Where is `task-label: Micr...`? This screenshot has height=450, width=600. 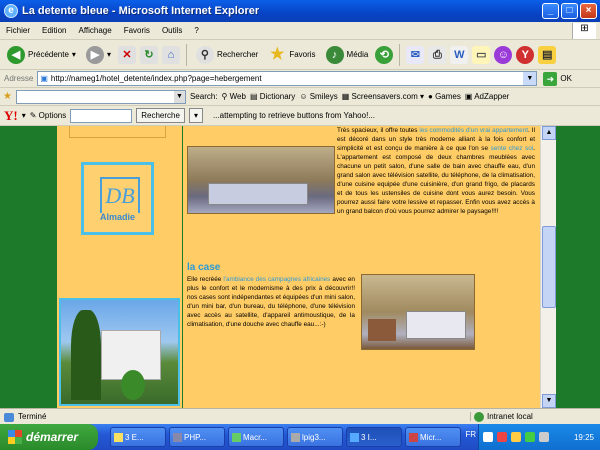
task-label: Micr... is located at coordinates (431, 437).